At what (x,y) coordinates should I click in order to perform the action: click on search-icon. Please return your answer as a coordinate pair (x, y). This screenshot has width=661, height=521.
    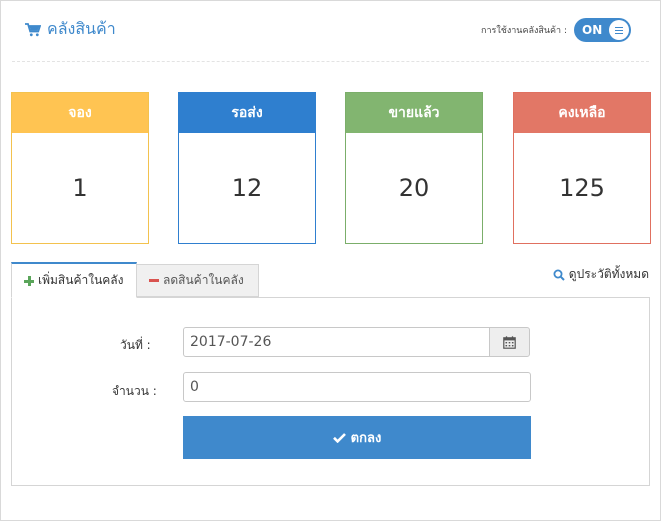
    Looking at the image, I should click on (559, 275).